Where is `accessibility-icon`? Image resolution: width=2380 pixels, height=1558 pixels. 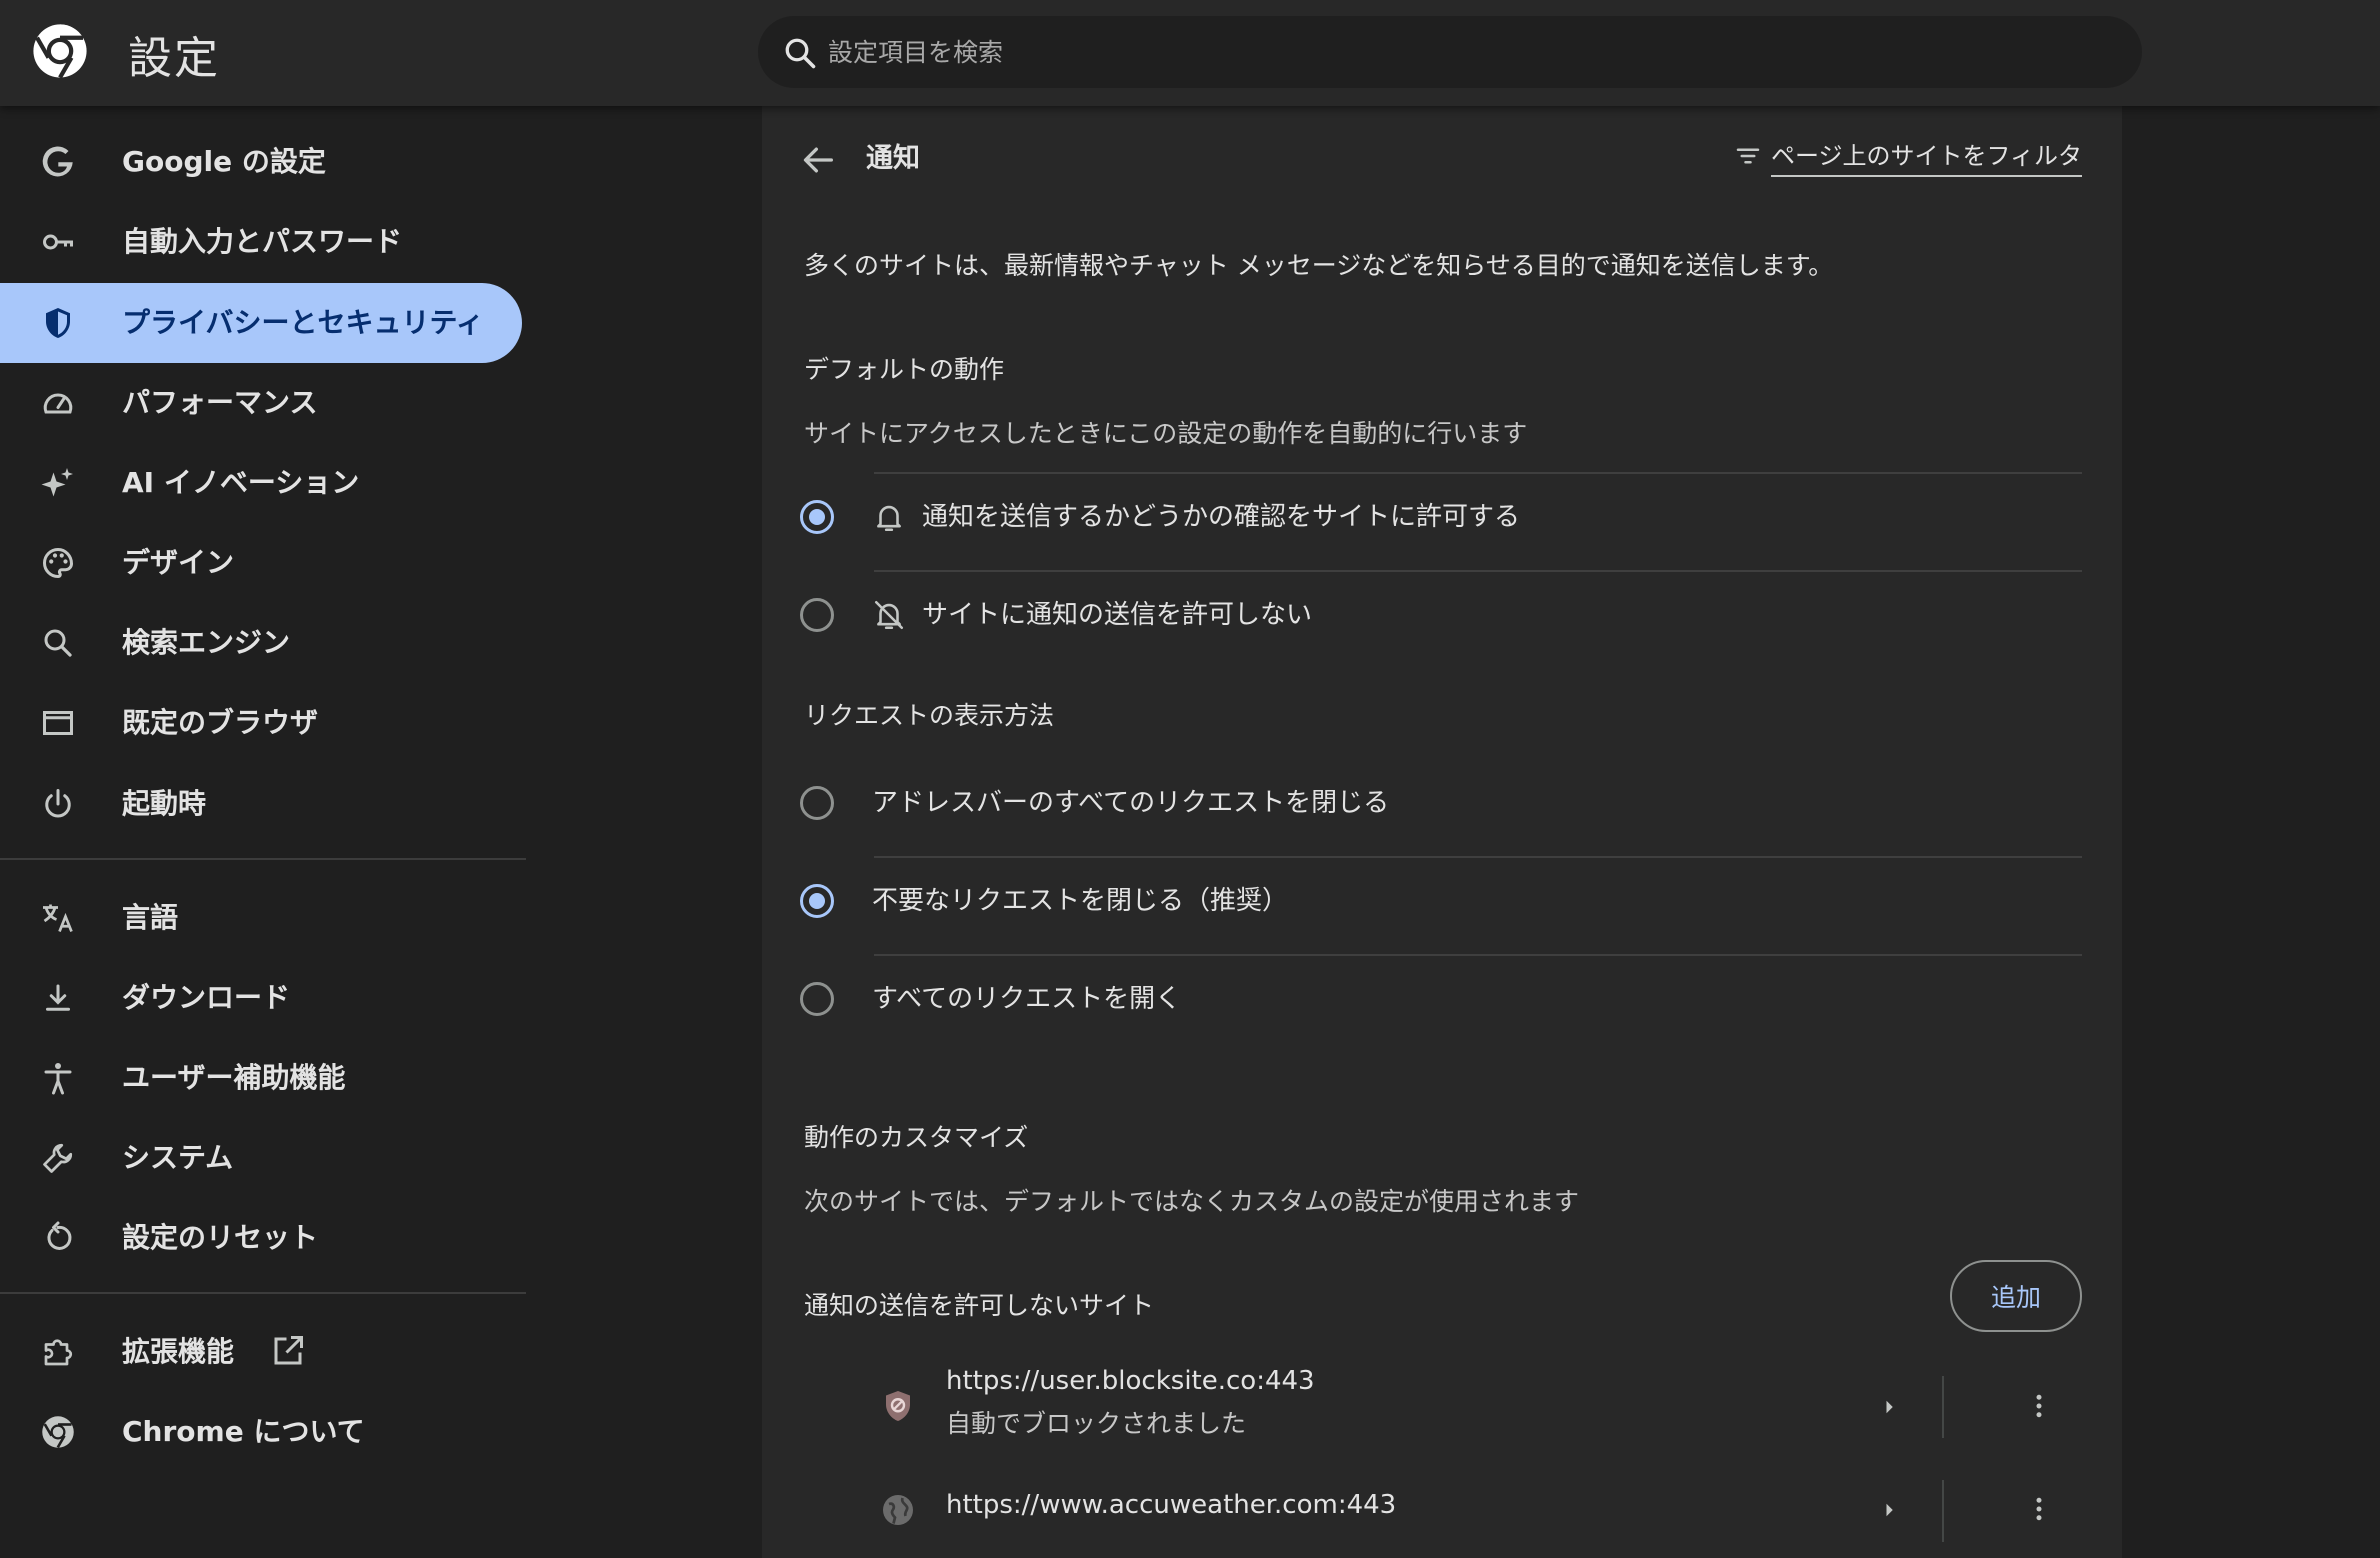 accessibility-icon is located at coordinates (58, 1079).